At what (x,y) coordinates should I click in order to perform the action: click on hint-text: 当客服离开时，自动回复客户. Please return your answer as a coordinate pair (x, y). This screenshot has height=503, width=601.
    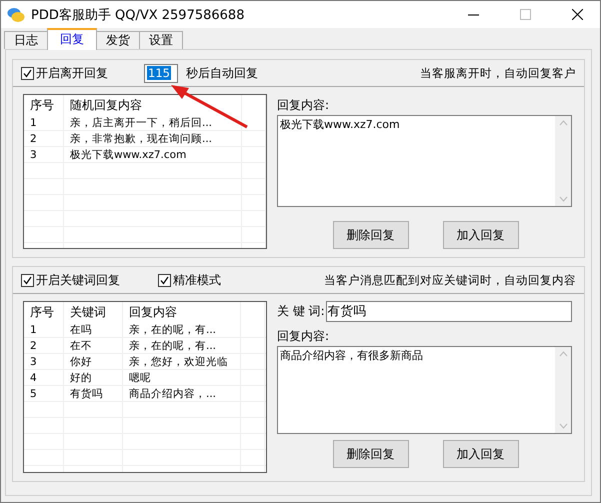
    Looking at the image, I should click on (498, 73).